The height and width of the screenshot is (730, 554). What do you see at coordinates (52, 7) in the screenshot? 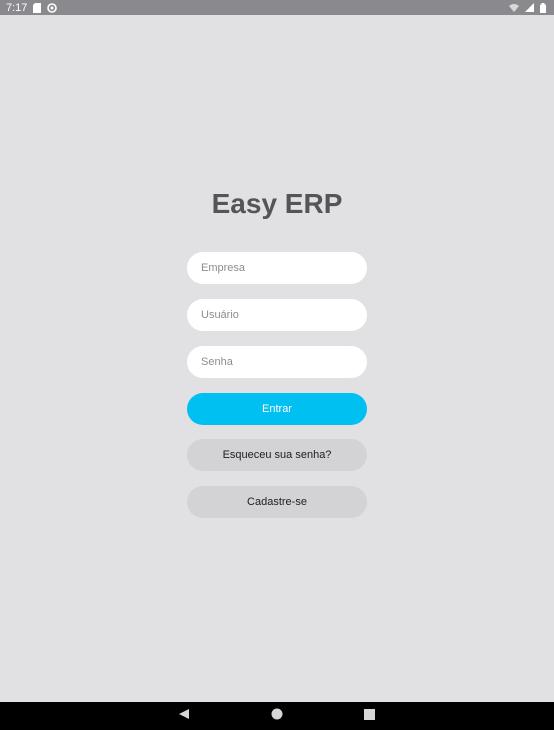
I see `sync-icon` at bounding box center [52, 7].